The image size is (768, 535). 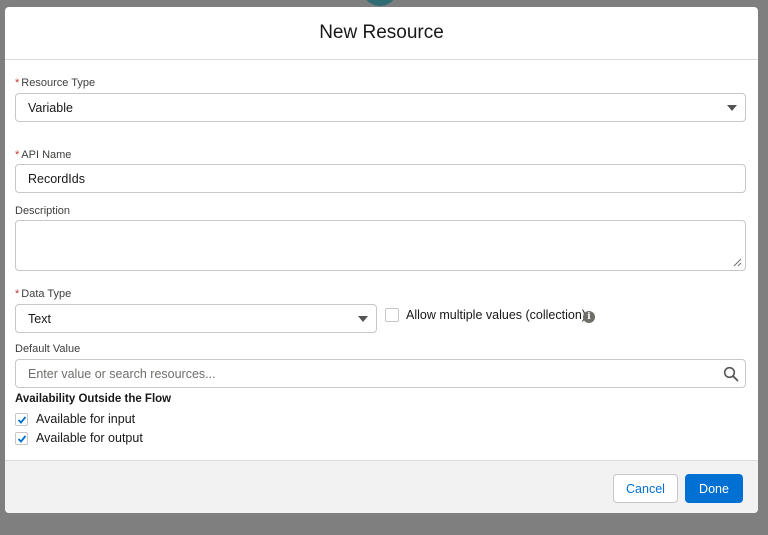 I want to click on search-icon, so click(x=731, y=373).